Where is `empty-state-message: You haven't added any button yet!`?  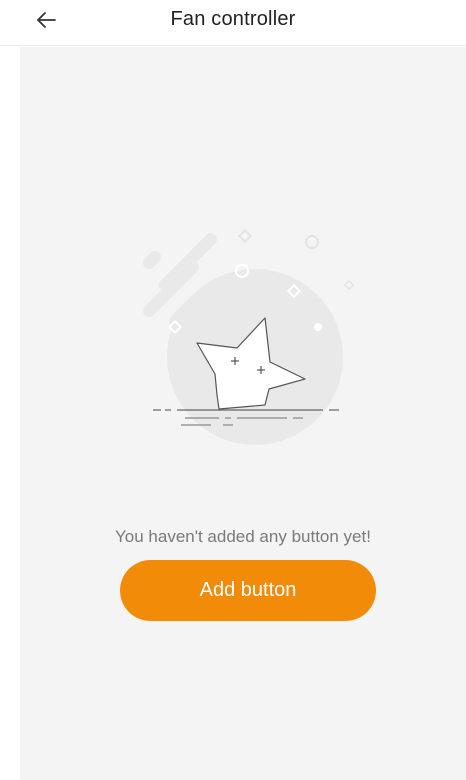 empty-state-message: You haven't added any button yet! is located at coordinates (243, 536).